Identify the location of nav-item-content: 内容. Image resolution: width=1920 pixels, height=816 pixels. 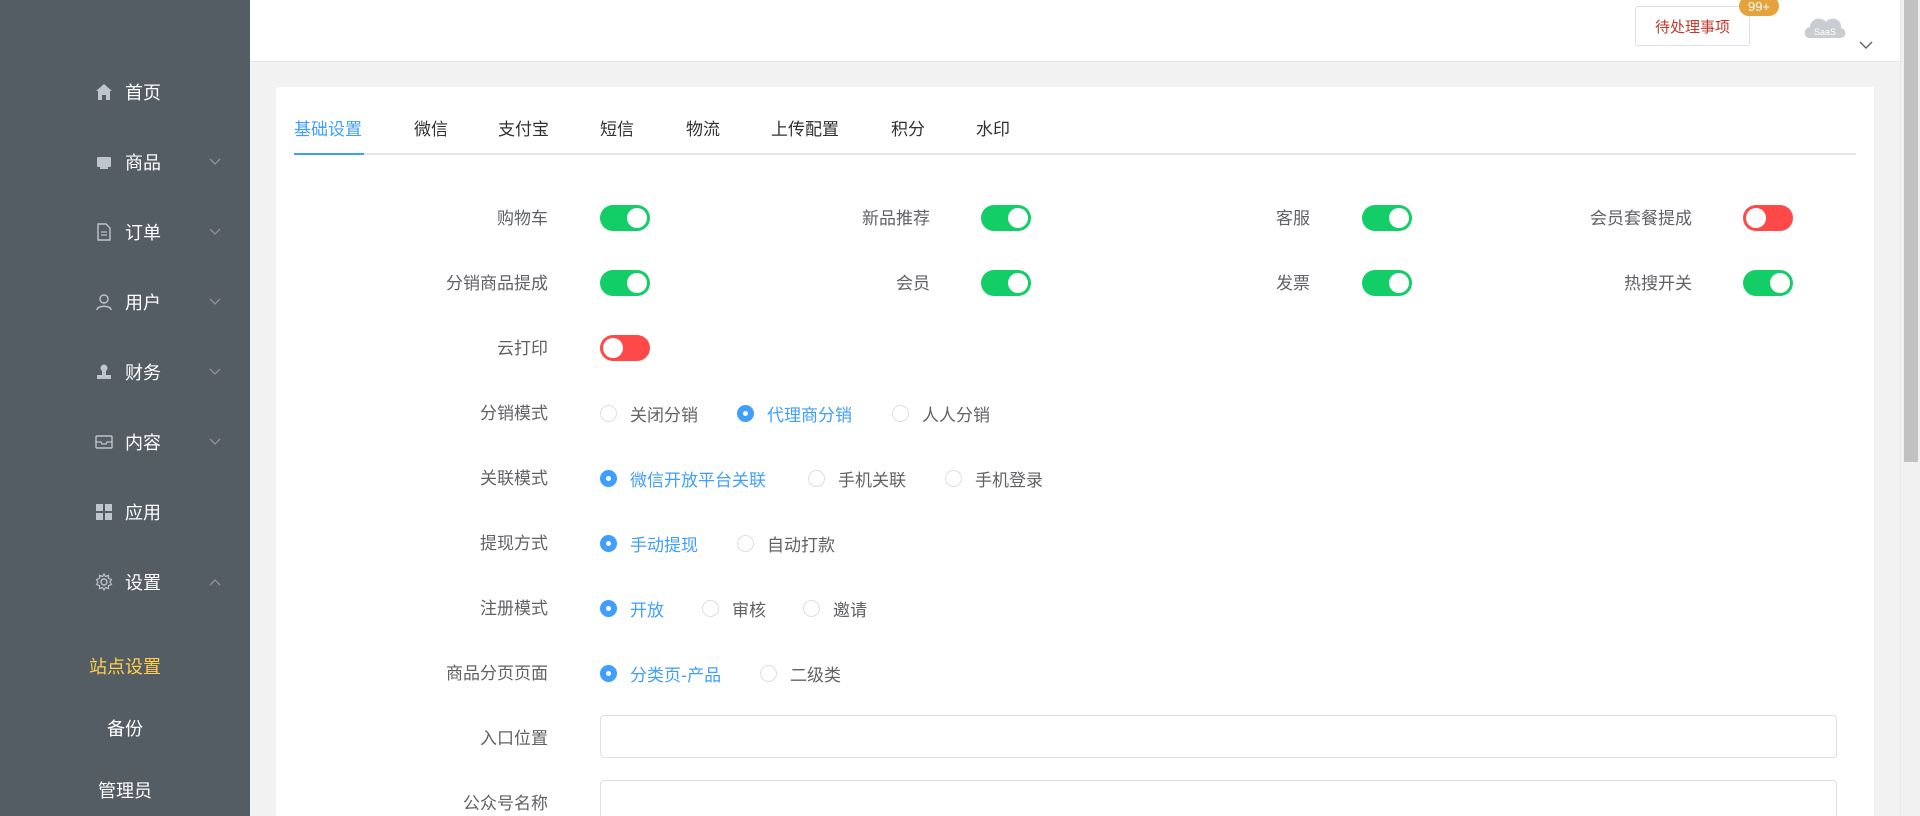
(125, 442).